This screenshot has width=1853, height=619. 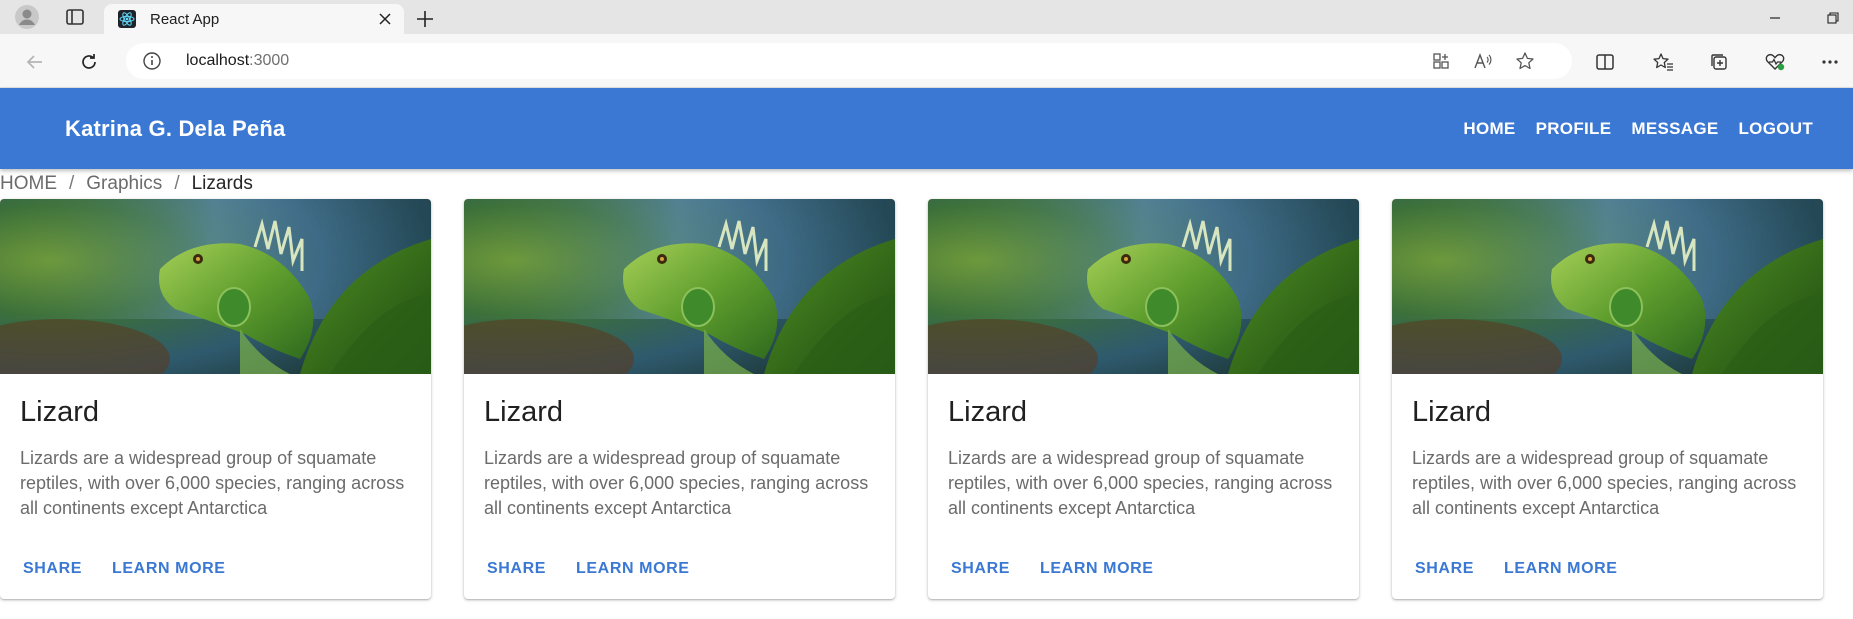 I want to click on tab-actions-icon, so click(x=75, y=17).